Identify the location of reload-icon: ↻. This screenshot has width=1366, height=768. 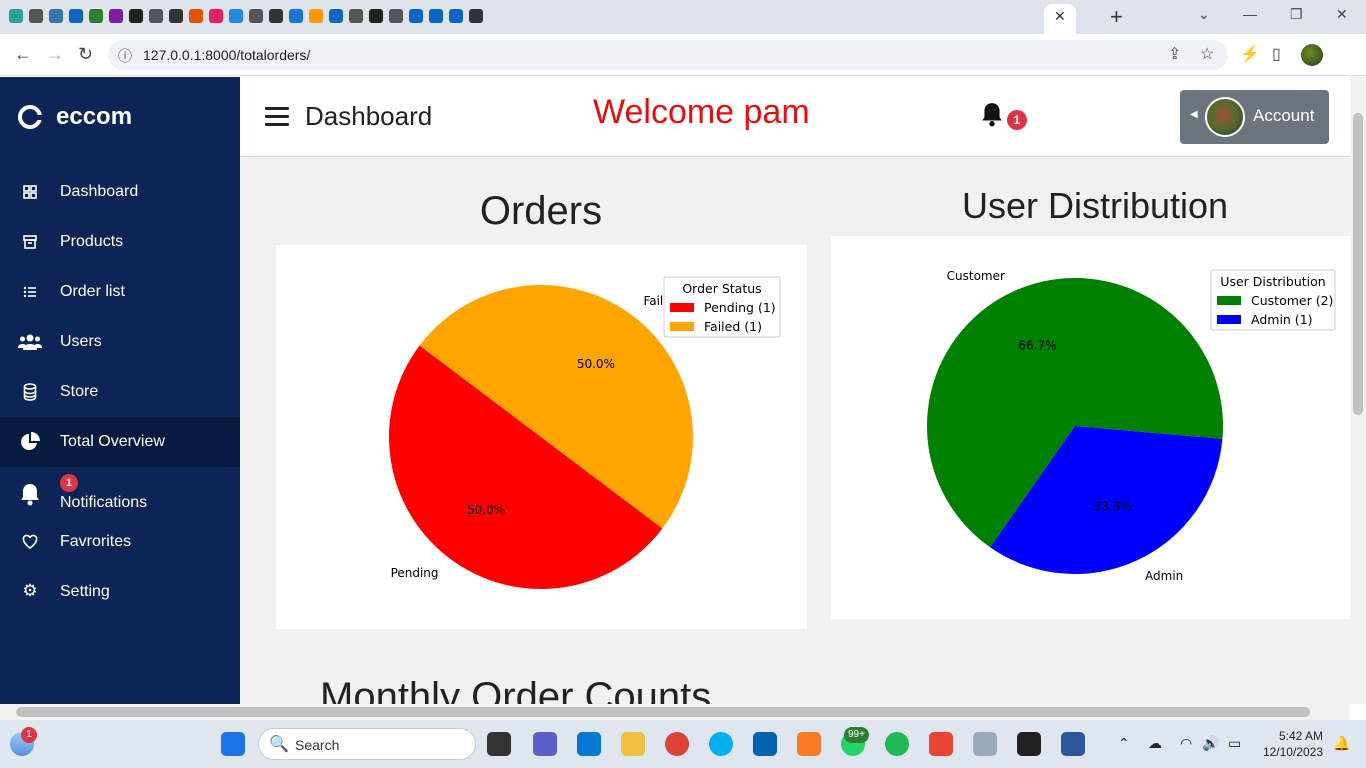
(85, 54).